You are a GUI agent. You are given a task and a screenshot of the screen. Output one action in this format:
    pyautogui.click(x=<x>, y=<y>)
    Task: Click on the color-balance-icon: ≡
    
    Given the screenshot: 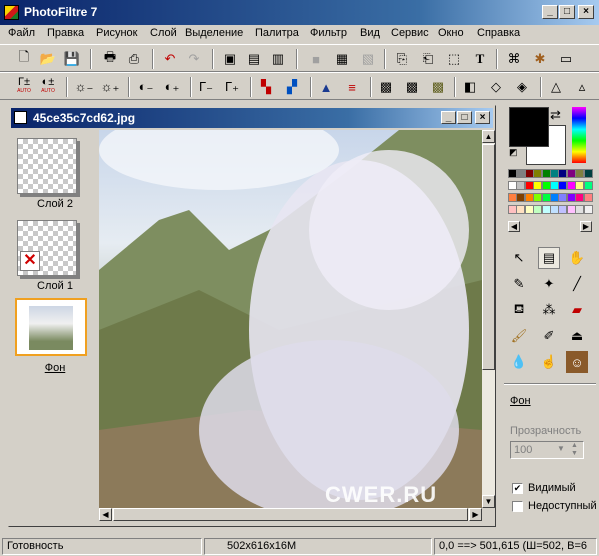 What is the action you would take?
    pyautogui.click(x=352, y=87)
    